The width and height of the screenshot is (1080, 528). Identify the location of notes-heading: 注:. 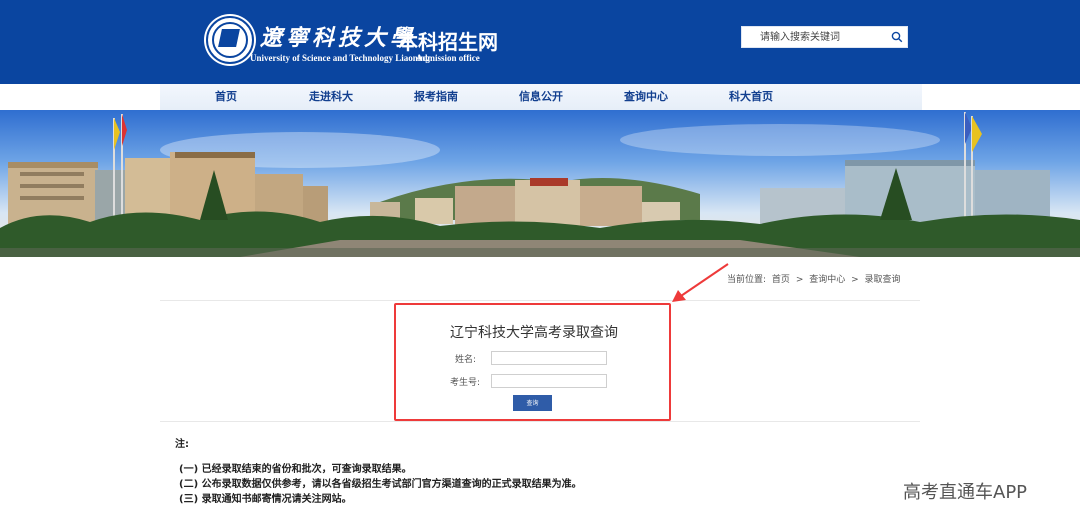
(182, 444).